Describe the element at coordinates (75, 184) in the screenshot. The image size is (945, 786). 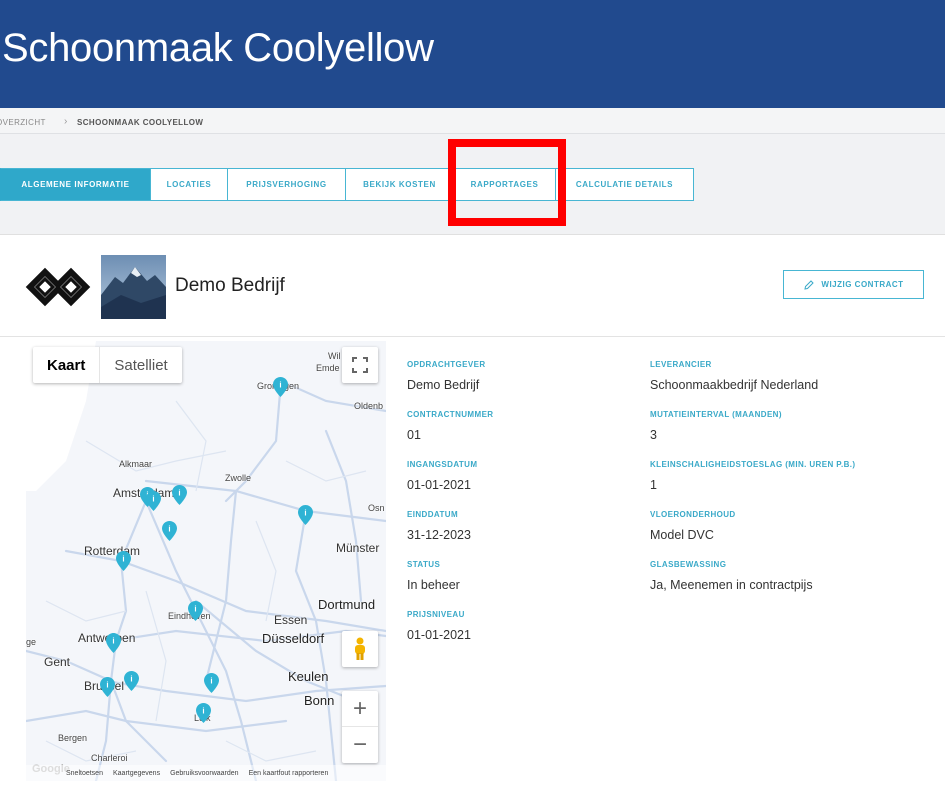
I see `tab-algemene-informatie: ALGEMENE INFORMATIE` at that location.